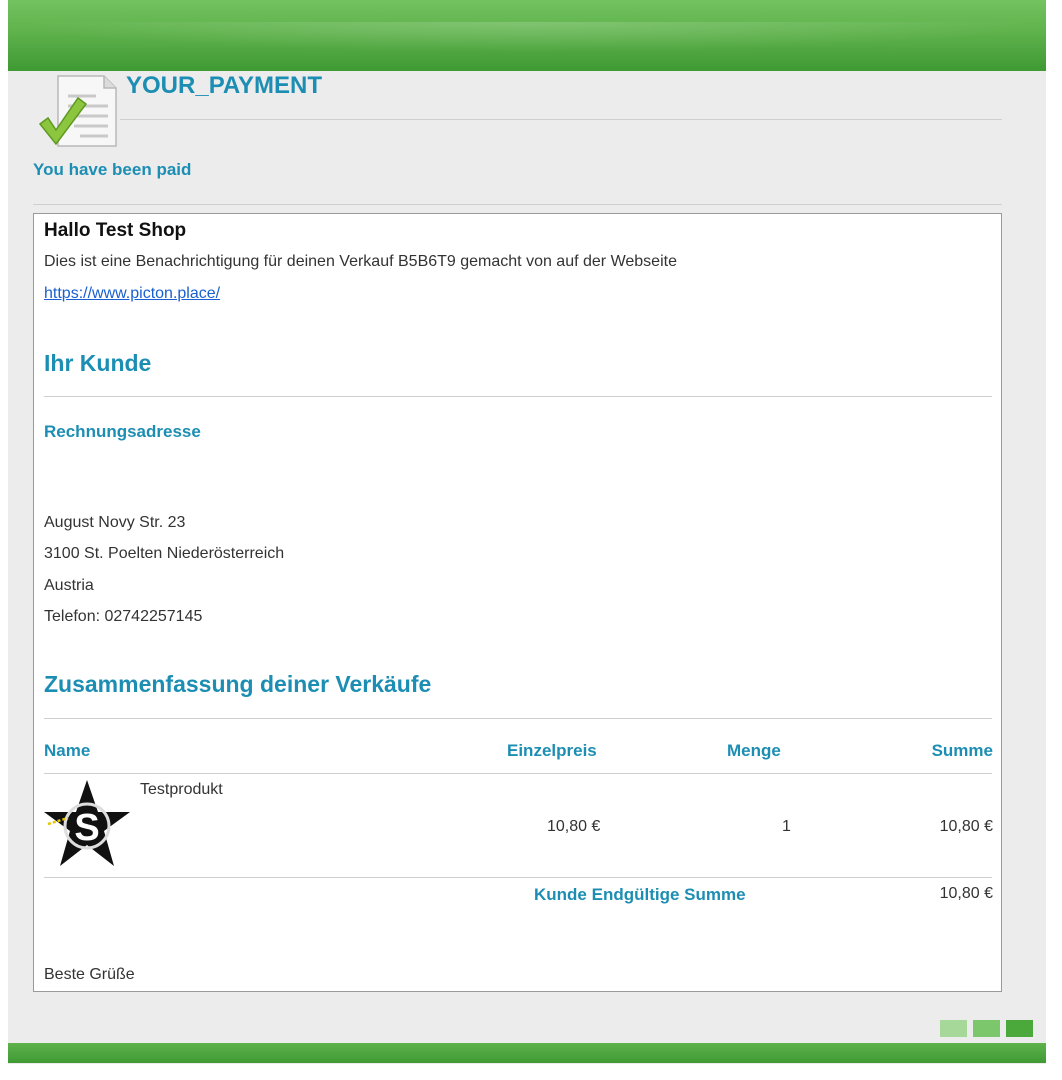 The width and height of the screenshot is (1062, 1080). I want to click on phone-line: Telefon: 02742257145, so click(123, 616).